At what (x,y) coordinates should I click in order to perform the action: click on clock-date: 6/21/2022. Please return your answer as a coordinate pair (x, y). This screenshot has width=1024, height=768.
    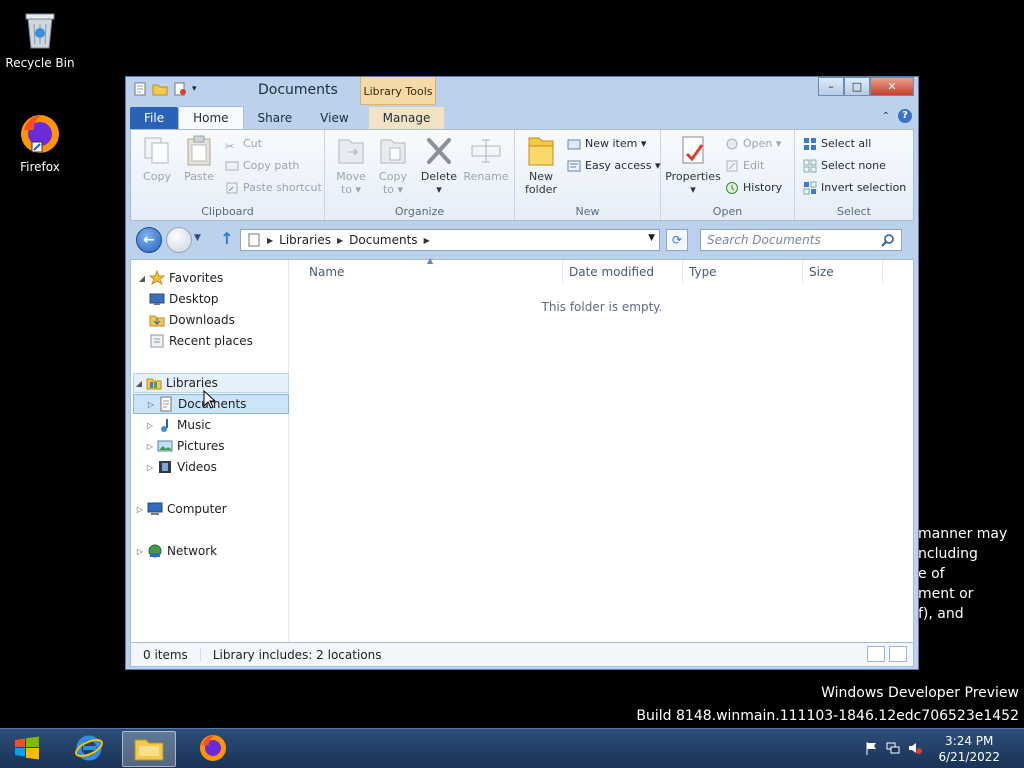
    Looking at the image, I should click on (969, 757).